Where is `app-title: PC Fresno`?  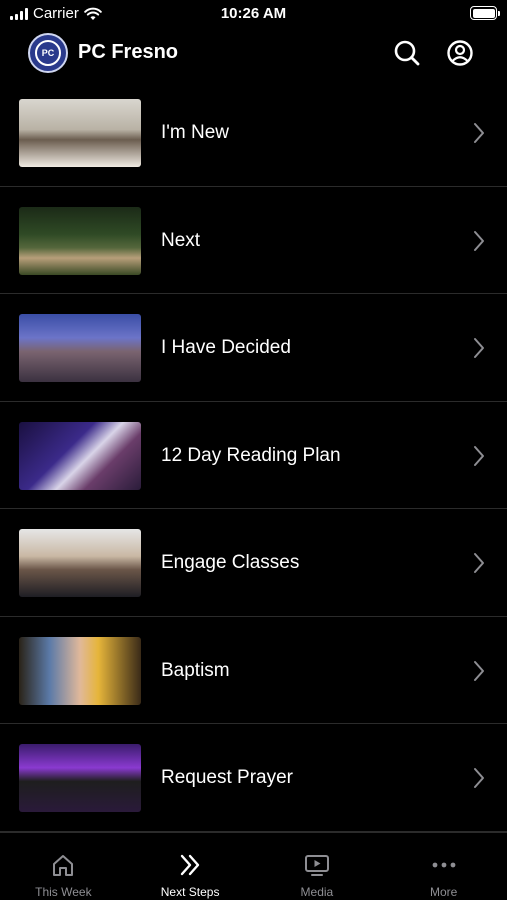 app-title: PC Fresno is located at coordinates (128, 52).